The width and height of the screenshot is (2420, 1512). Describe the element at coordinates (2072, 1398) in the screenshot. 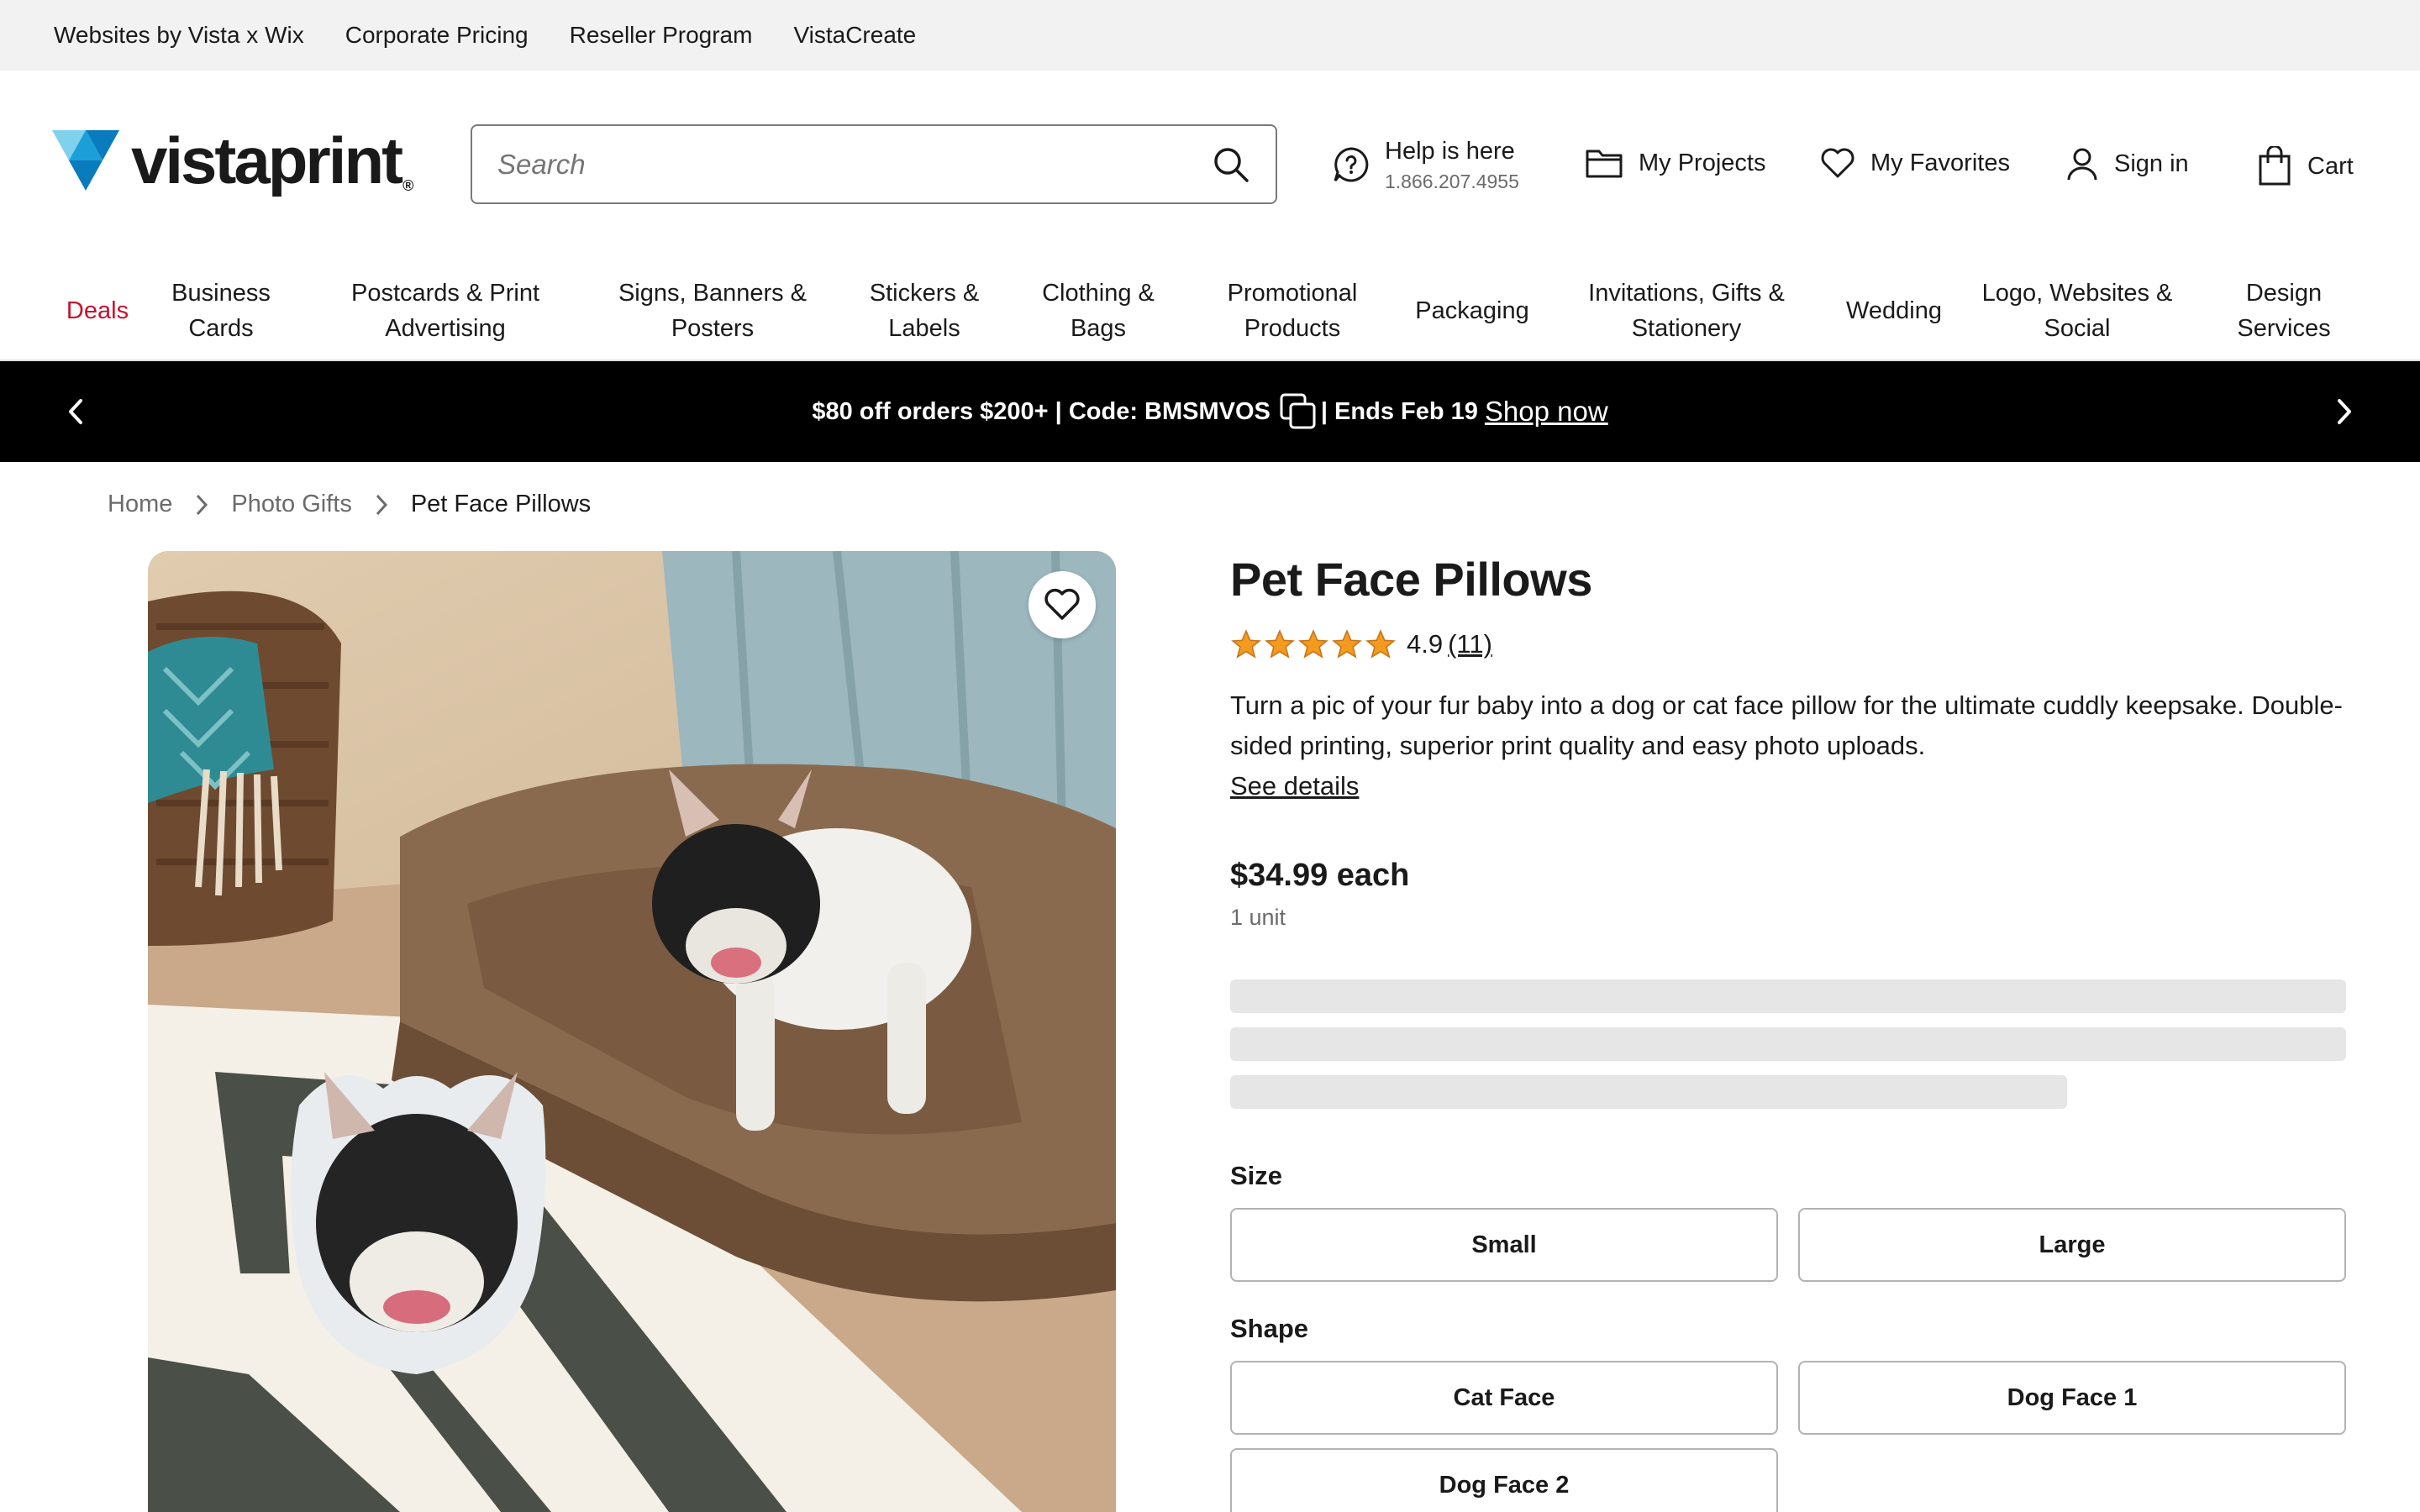

I see `shape-option-dog-face-1: Dog Face 1` at that location.